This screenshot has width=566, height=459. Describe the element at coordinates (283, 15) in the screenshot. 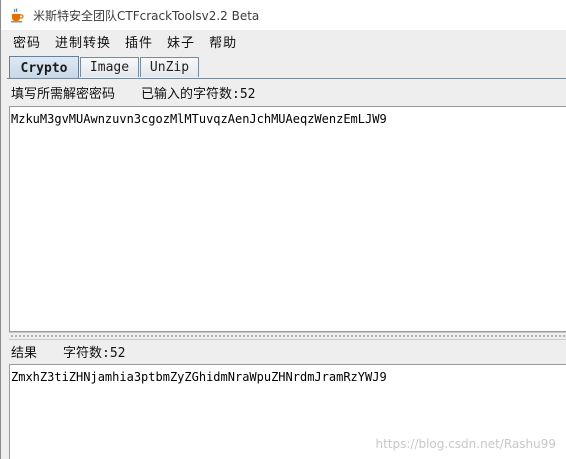

I see `title-bar: 米斯特安全团队CTFcrackToolsv2.2 Beta` at that location.